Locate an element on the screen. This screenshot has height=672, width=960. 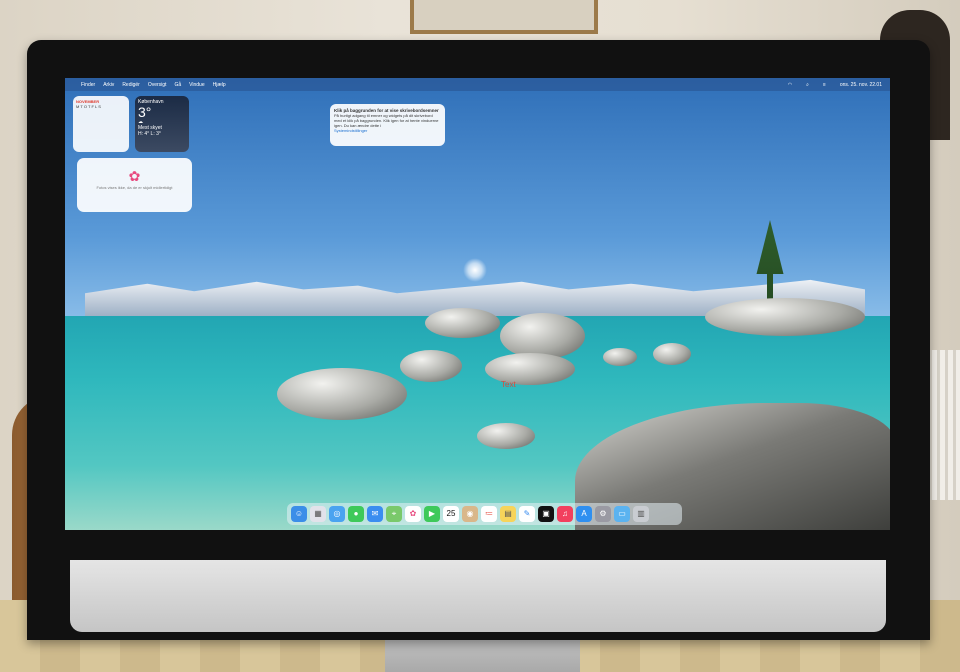
sun-glare is located at coordinates (475, 270).